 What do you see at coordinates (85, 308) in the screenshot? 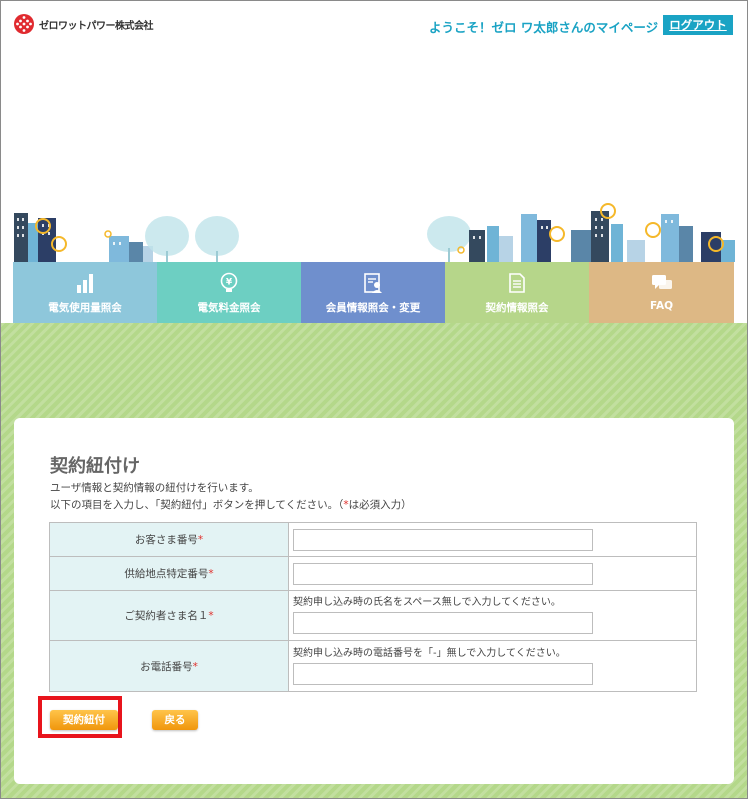
I see `tab-label: 電気使用量照会` at bounding box center [85, 308].